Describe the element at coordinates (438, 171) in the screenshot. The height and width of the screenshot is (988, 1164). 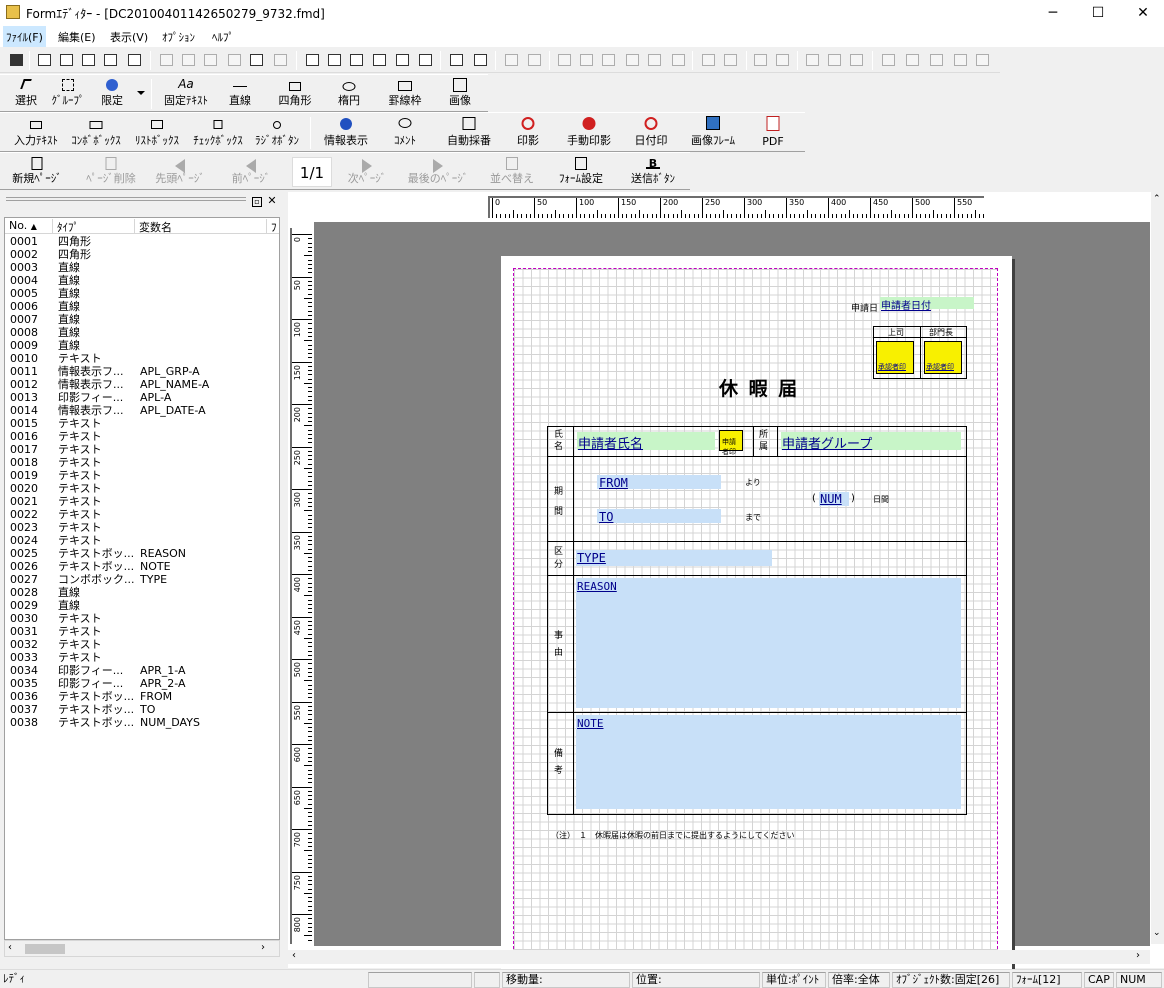
I see `last-page-button: 最後のﾍﾟｰｼﾞ` at that location.